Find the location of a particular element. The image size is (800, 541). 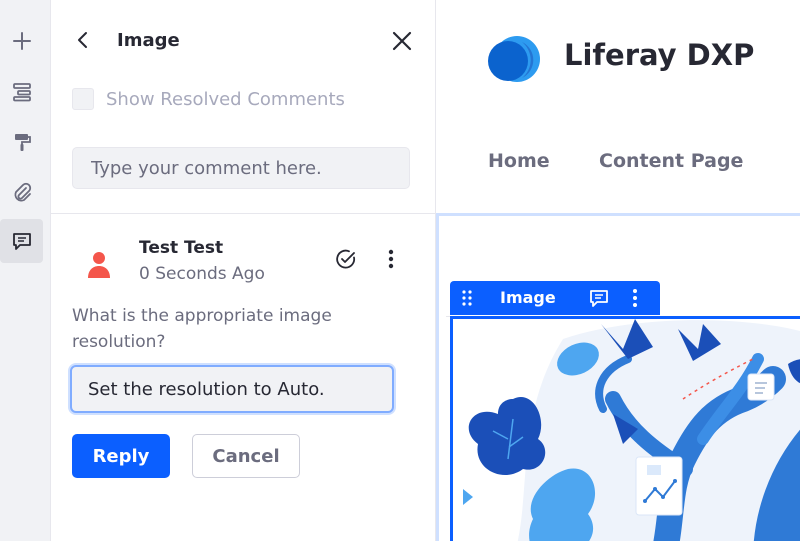

close-icon is located at coordinates (402, 41).